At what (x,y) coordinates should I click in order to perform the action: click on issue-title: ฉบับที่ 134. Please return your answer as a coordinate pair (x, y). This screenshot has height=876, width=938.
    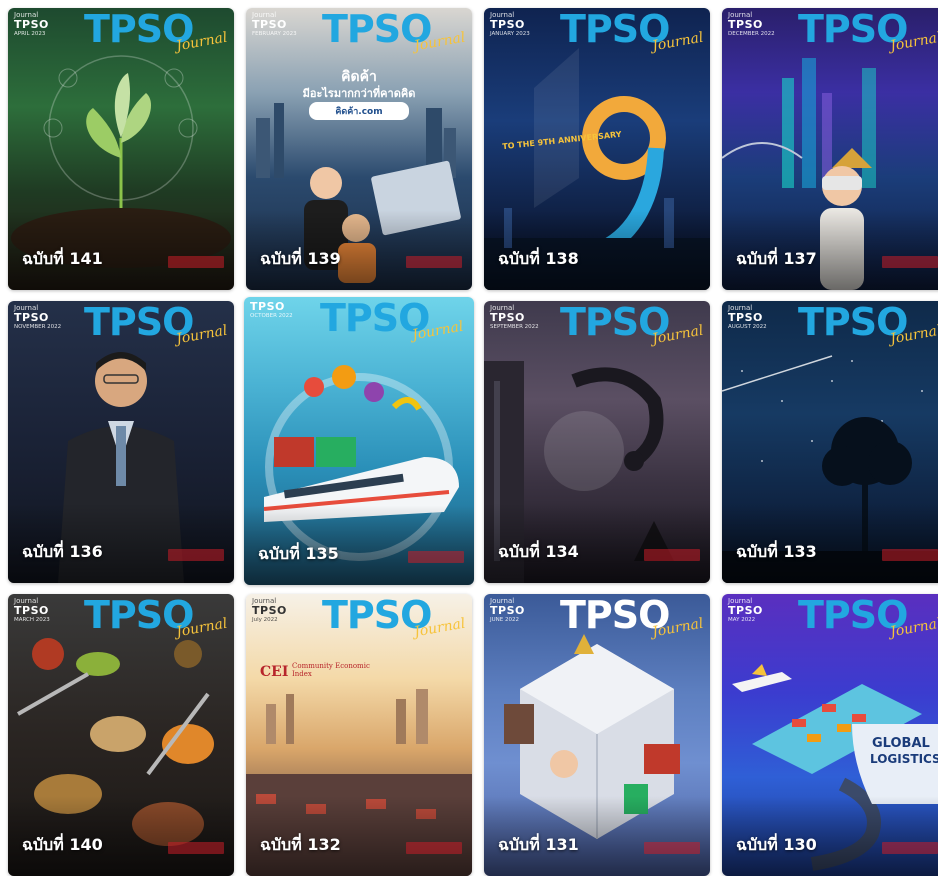
    Looking at the image, I should click on (538, 551).